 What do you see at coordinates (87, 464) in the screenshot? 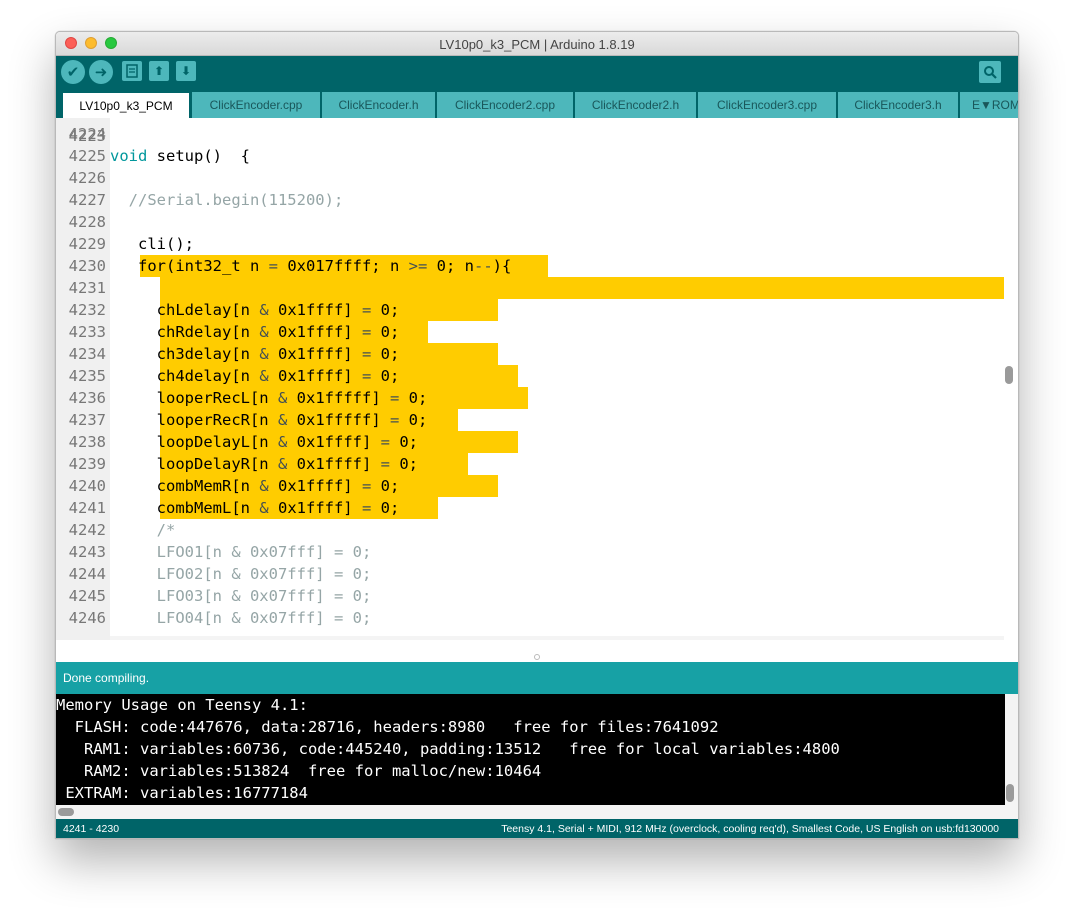
I see `line-number: 4239` at bounding box center [87, 464].